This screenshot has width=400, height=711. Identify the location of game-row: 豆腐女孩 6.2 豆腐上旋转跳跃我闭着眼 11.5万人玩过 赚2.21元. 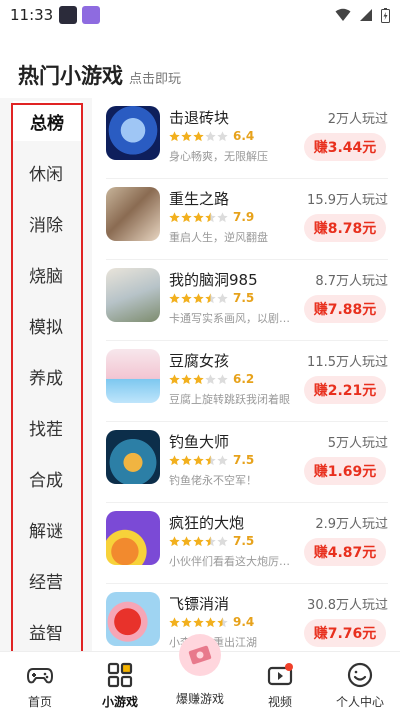
(246, 381).